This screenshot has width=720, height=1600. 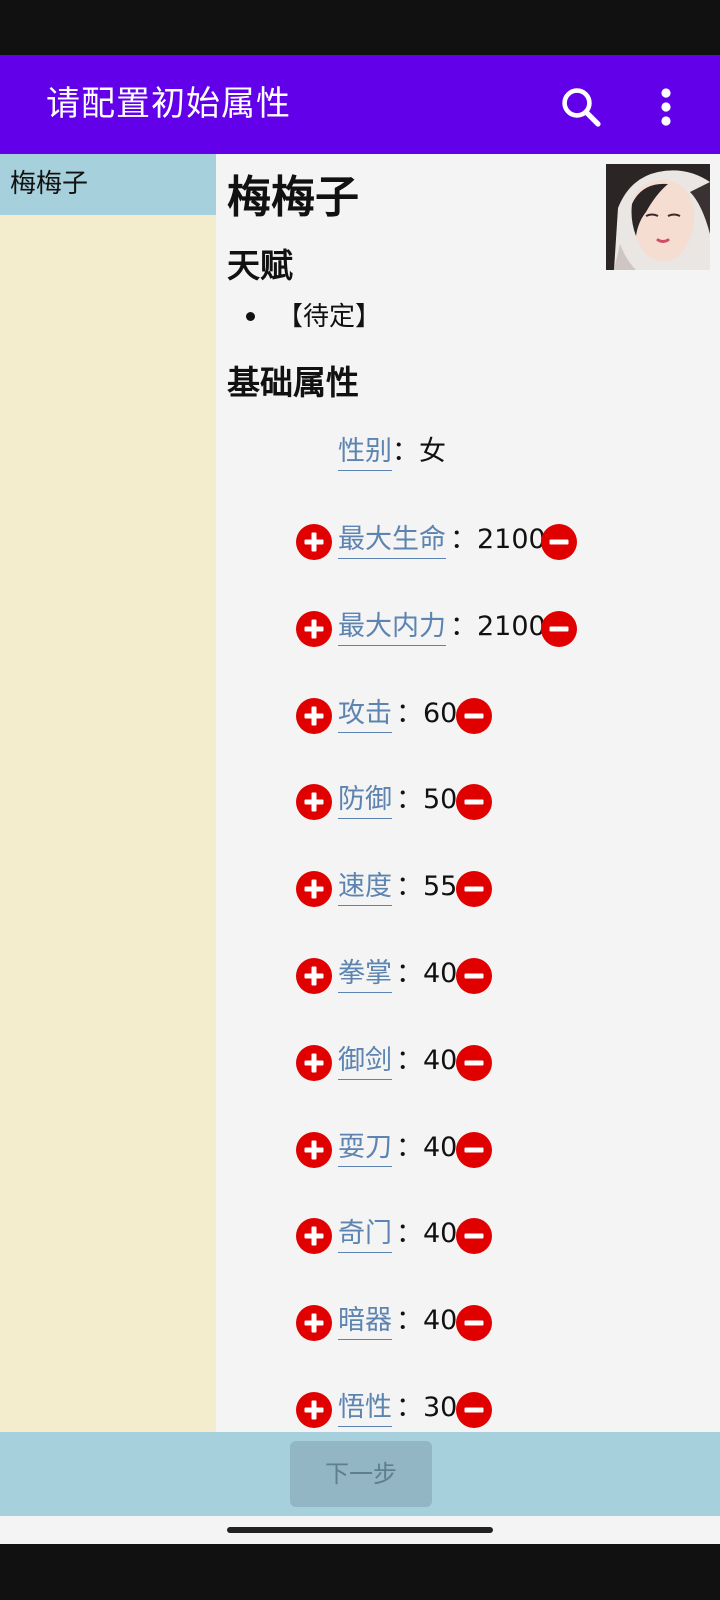 What do you see at coordinates (392, 627) in the screenshot?
I see `attribute-label: 最大内力` at bounding box center [392, 627].